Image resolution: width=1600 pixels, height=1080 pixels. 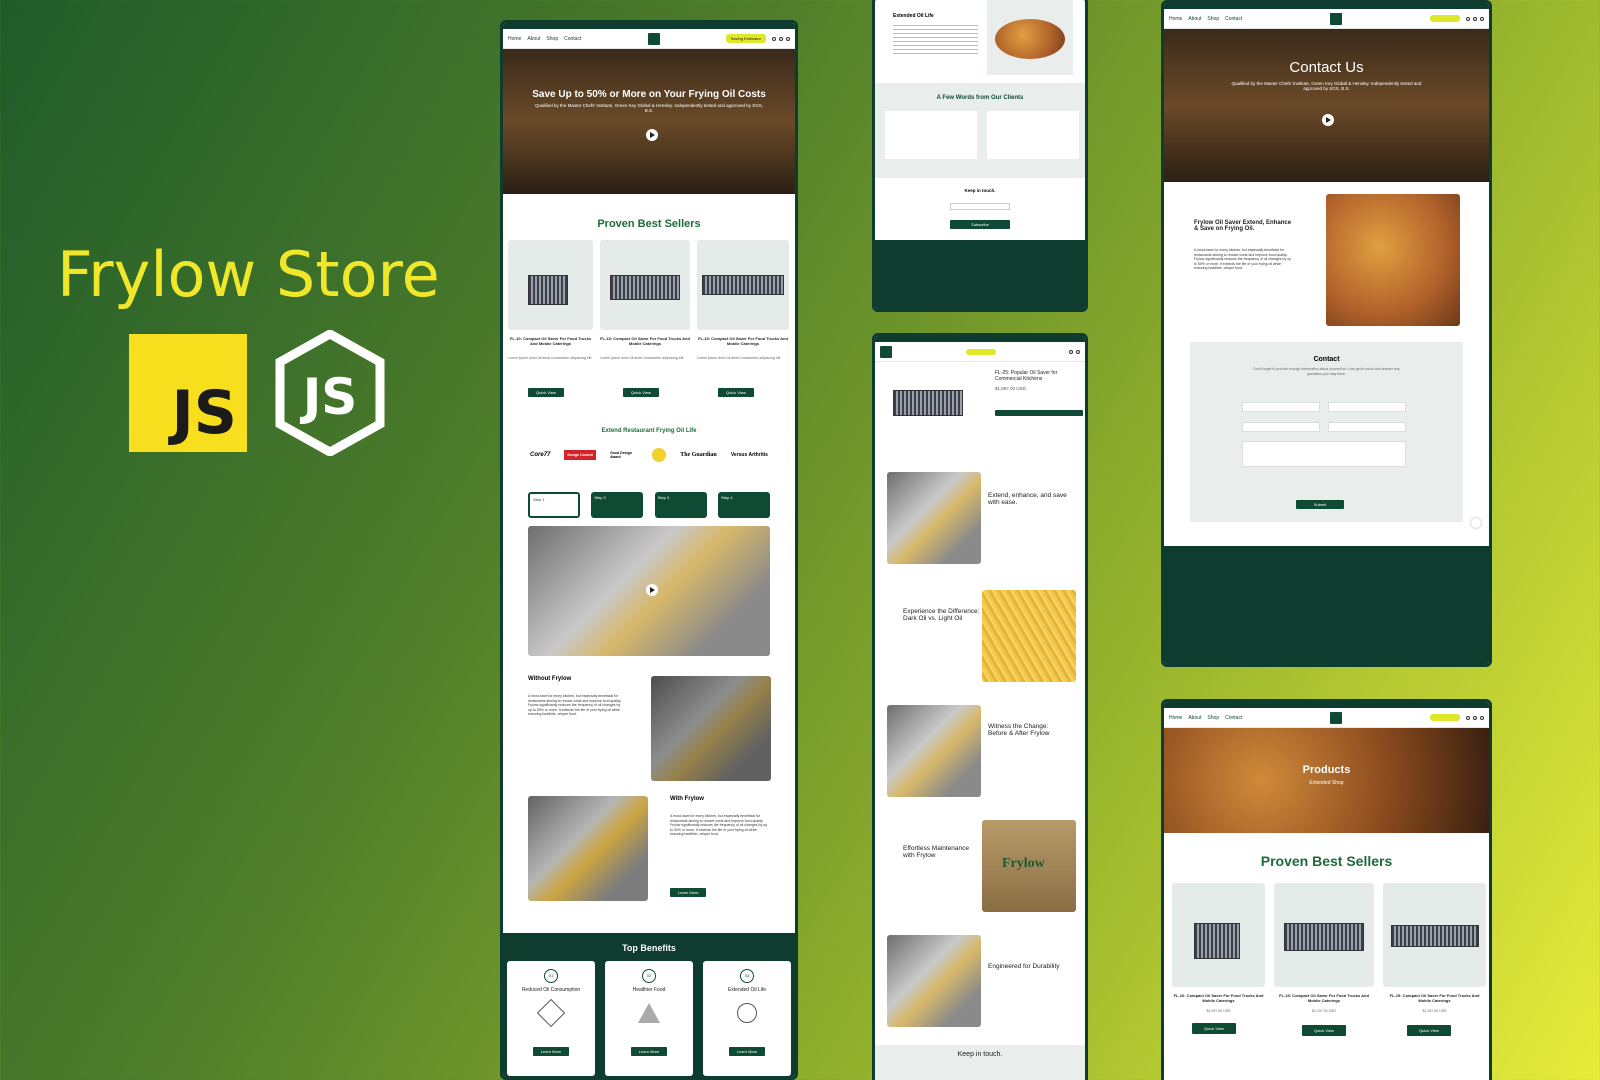 What do you see at coordinates (936, 852) in the screenshot?
I see `section-title: Effortless Maintenance with Frylow` at bounding box center [936, 852].